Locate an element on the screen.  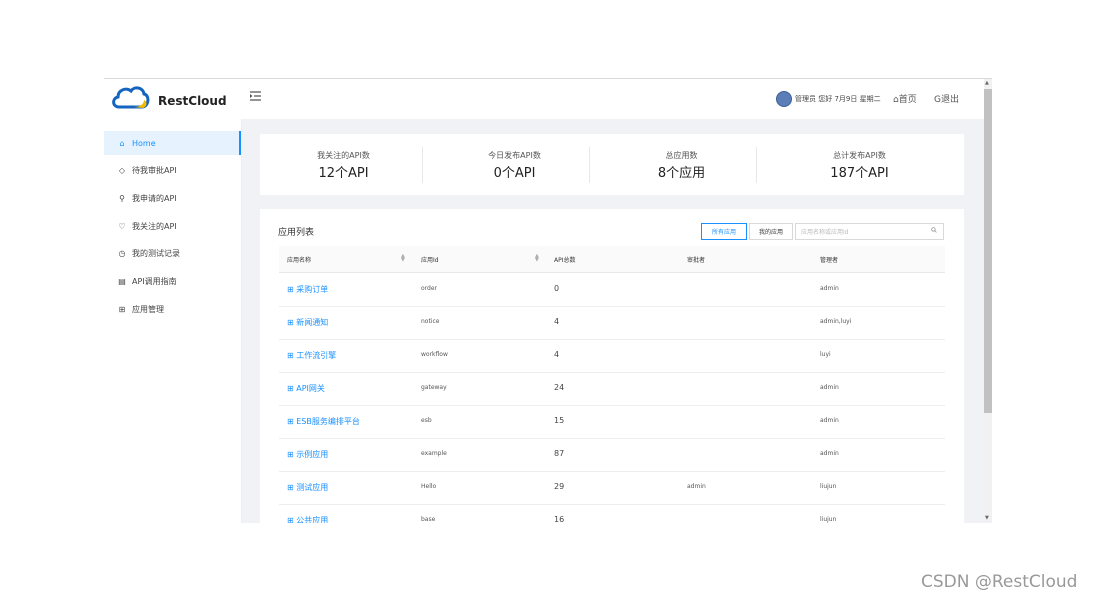
app-name-text: 公共应用 is located at coordinates (312, 519).